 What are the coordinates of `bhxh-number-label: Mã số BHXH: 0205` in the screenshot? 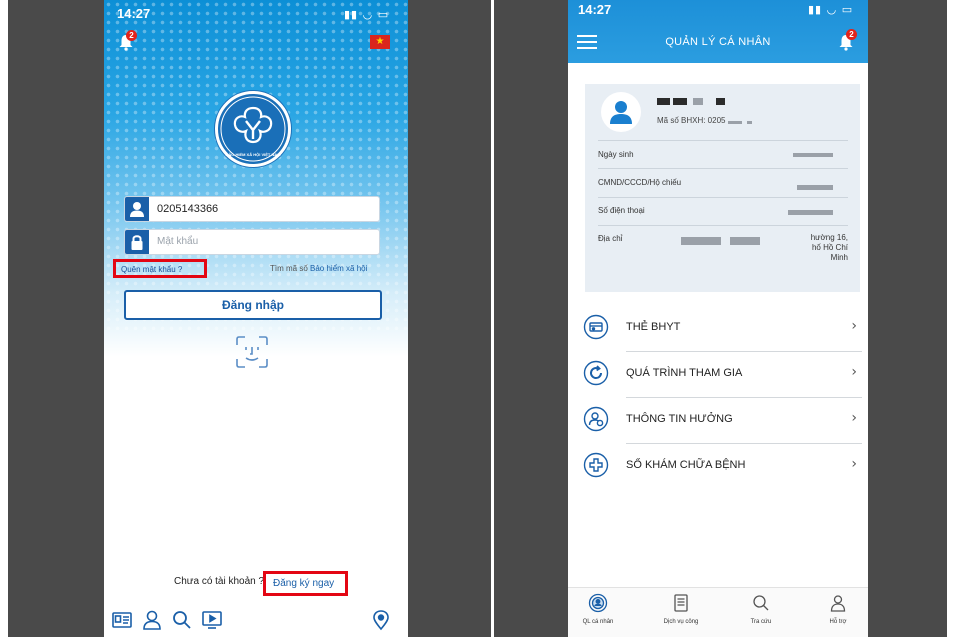 It's located at (691, 120).